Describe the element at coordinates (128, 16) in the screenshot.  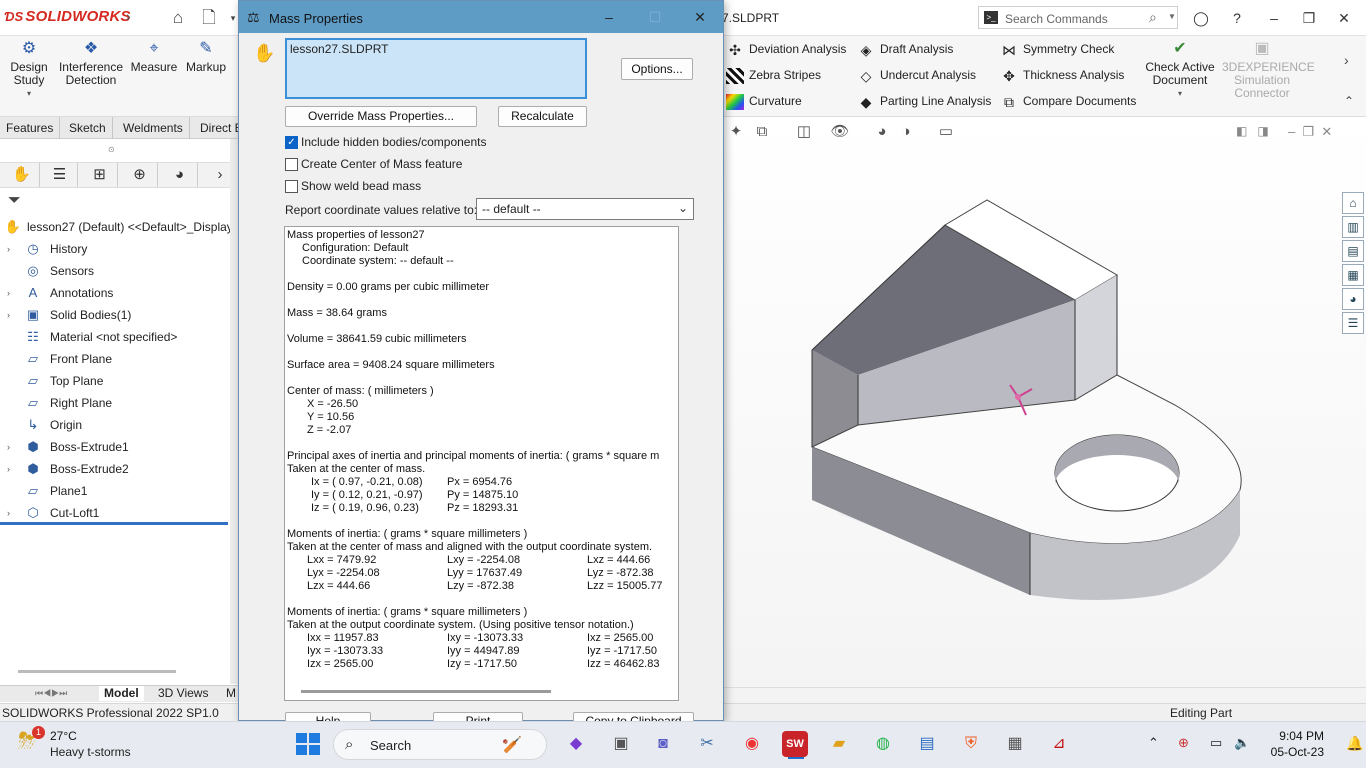
I see `menu-flyout-icon: ›` at that location.